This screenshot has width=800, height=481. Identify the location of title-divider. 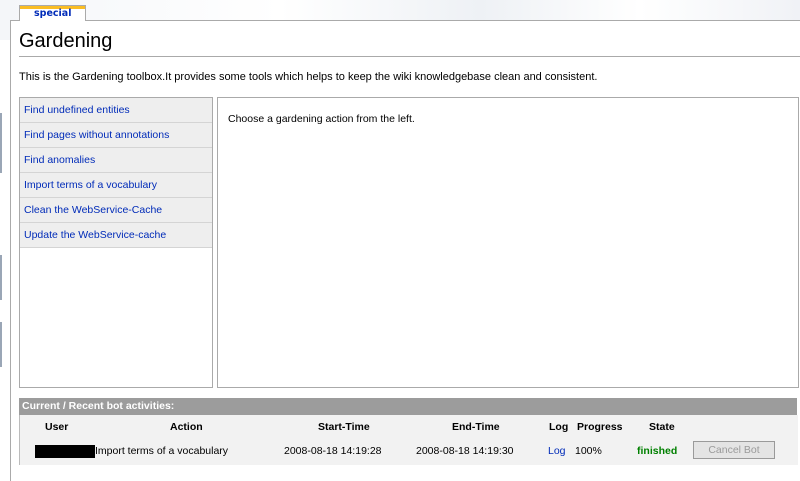
(409, 56).